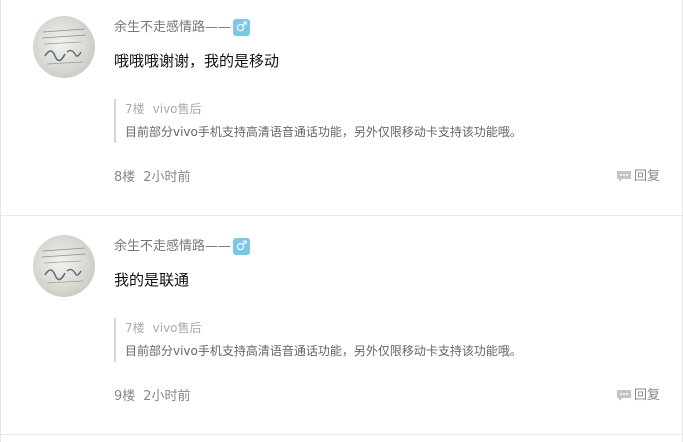  What do you see at coordinates (197, 61) in the screenshot?
I see `comment-content: 哦哦哦谢谢，我的是移动` at bounding box center [197, 61].